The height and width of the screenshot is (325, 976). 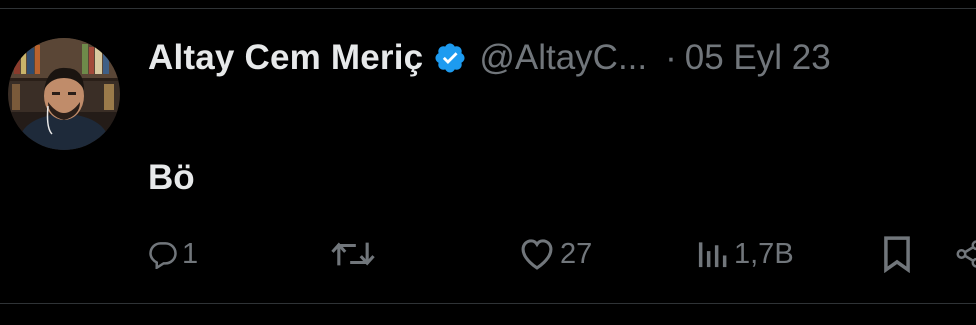 I want to click on avatar, so click(x=64, y=94).